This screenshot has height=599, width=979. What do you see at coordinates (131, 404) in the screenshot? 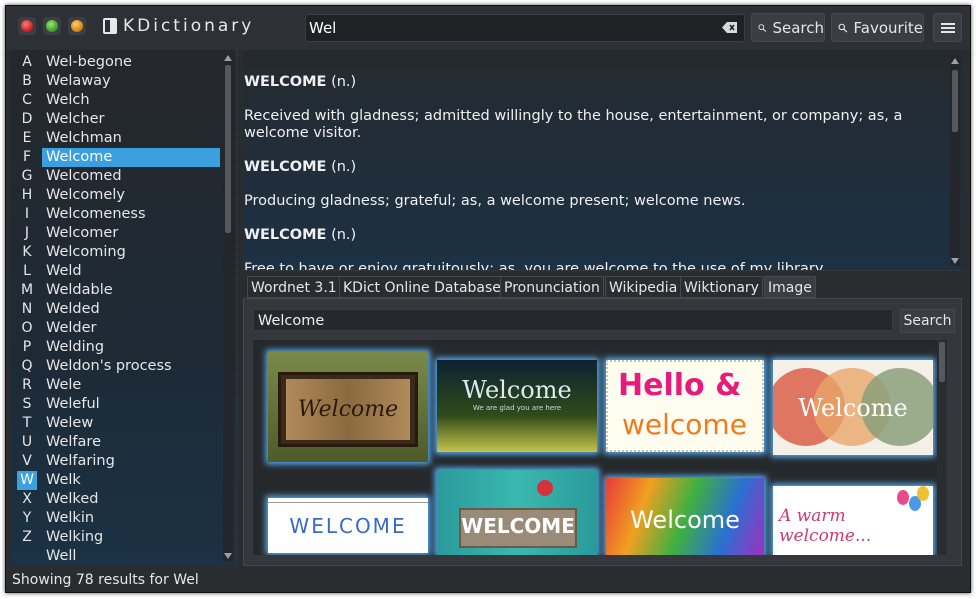
I see `word-list-item: Weleful` at bounding box center [131, 404].